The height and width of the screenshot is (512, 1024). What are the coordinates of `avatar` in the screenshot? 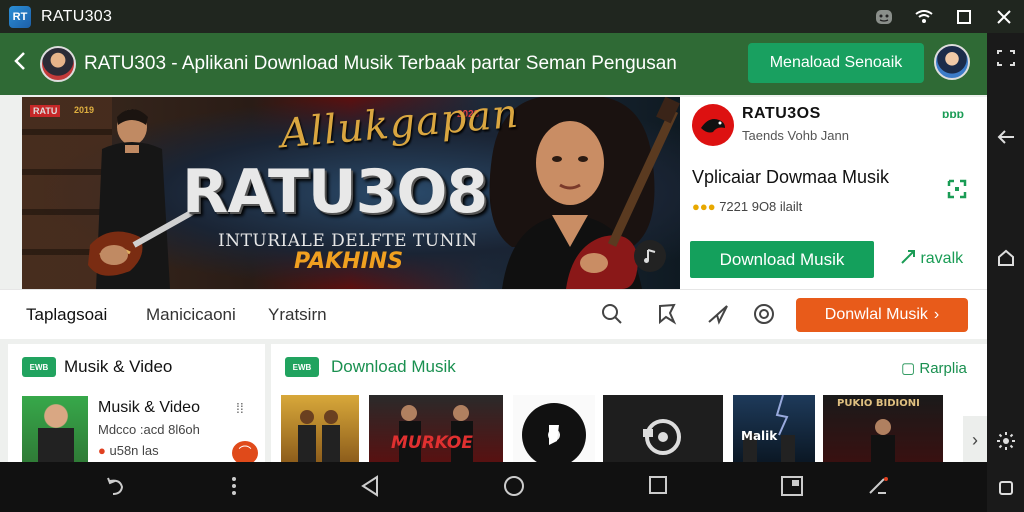 It's located at (58, 64).